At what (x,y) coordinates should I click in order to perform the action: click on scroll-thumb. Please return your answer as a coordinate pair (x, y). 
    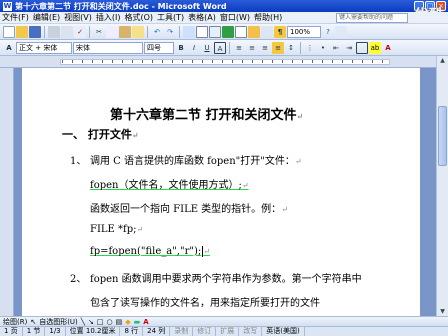
    Looking at the image, I should click on (442, 136).